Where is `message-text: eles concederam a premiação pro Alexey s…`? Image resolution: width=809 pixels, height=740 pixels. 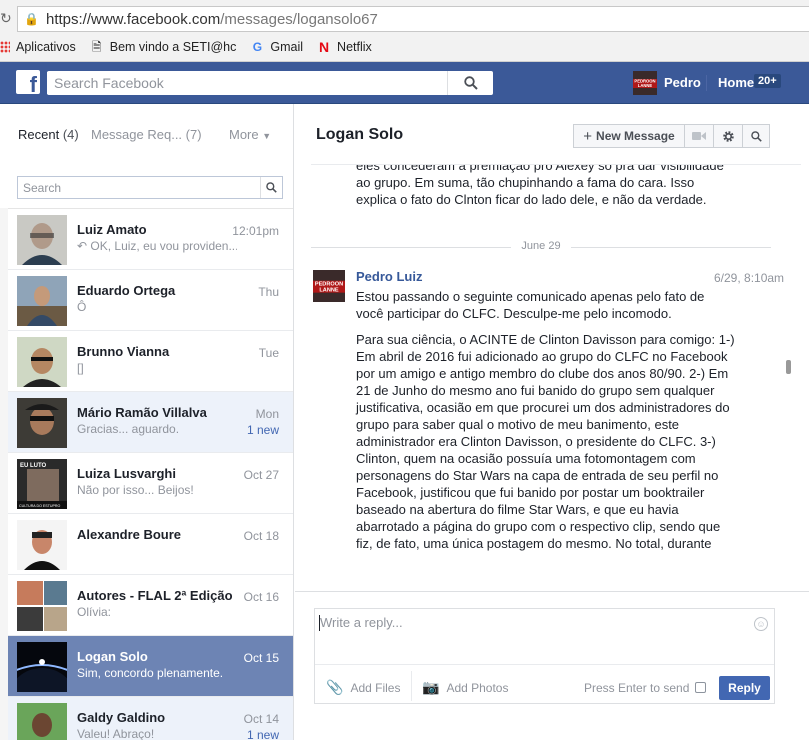
message-text: eles concederam a premiação pro Alexey s… is located at coordinates (540, 186).